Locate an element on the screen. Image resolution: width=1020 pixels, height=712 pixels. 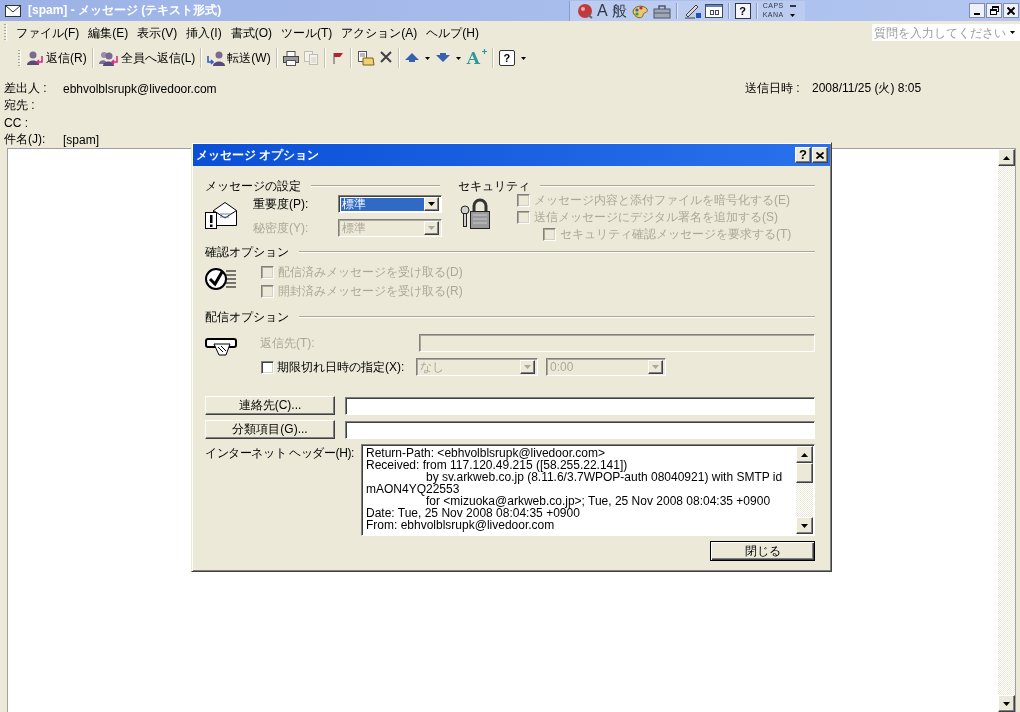
section-heading: セキュリティ is located at coordinates (494, 186).